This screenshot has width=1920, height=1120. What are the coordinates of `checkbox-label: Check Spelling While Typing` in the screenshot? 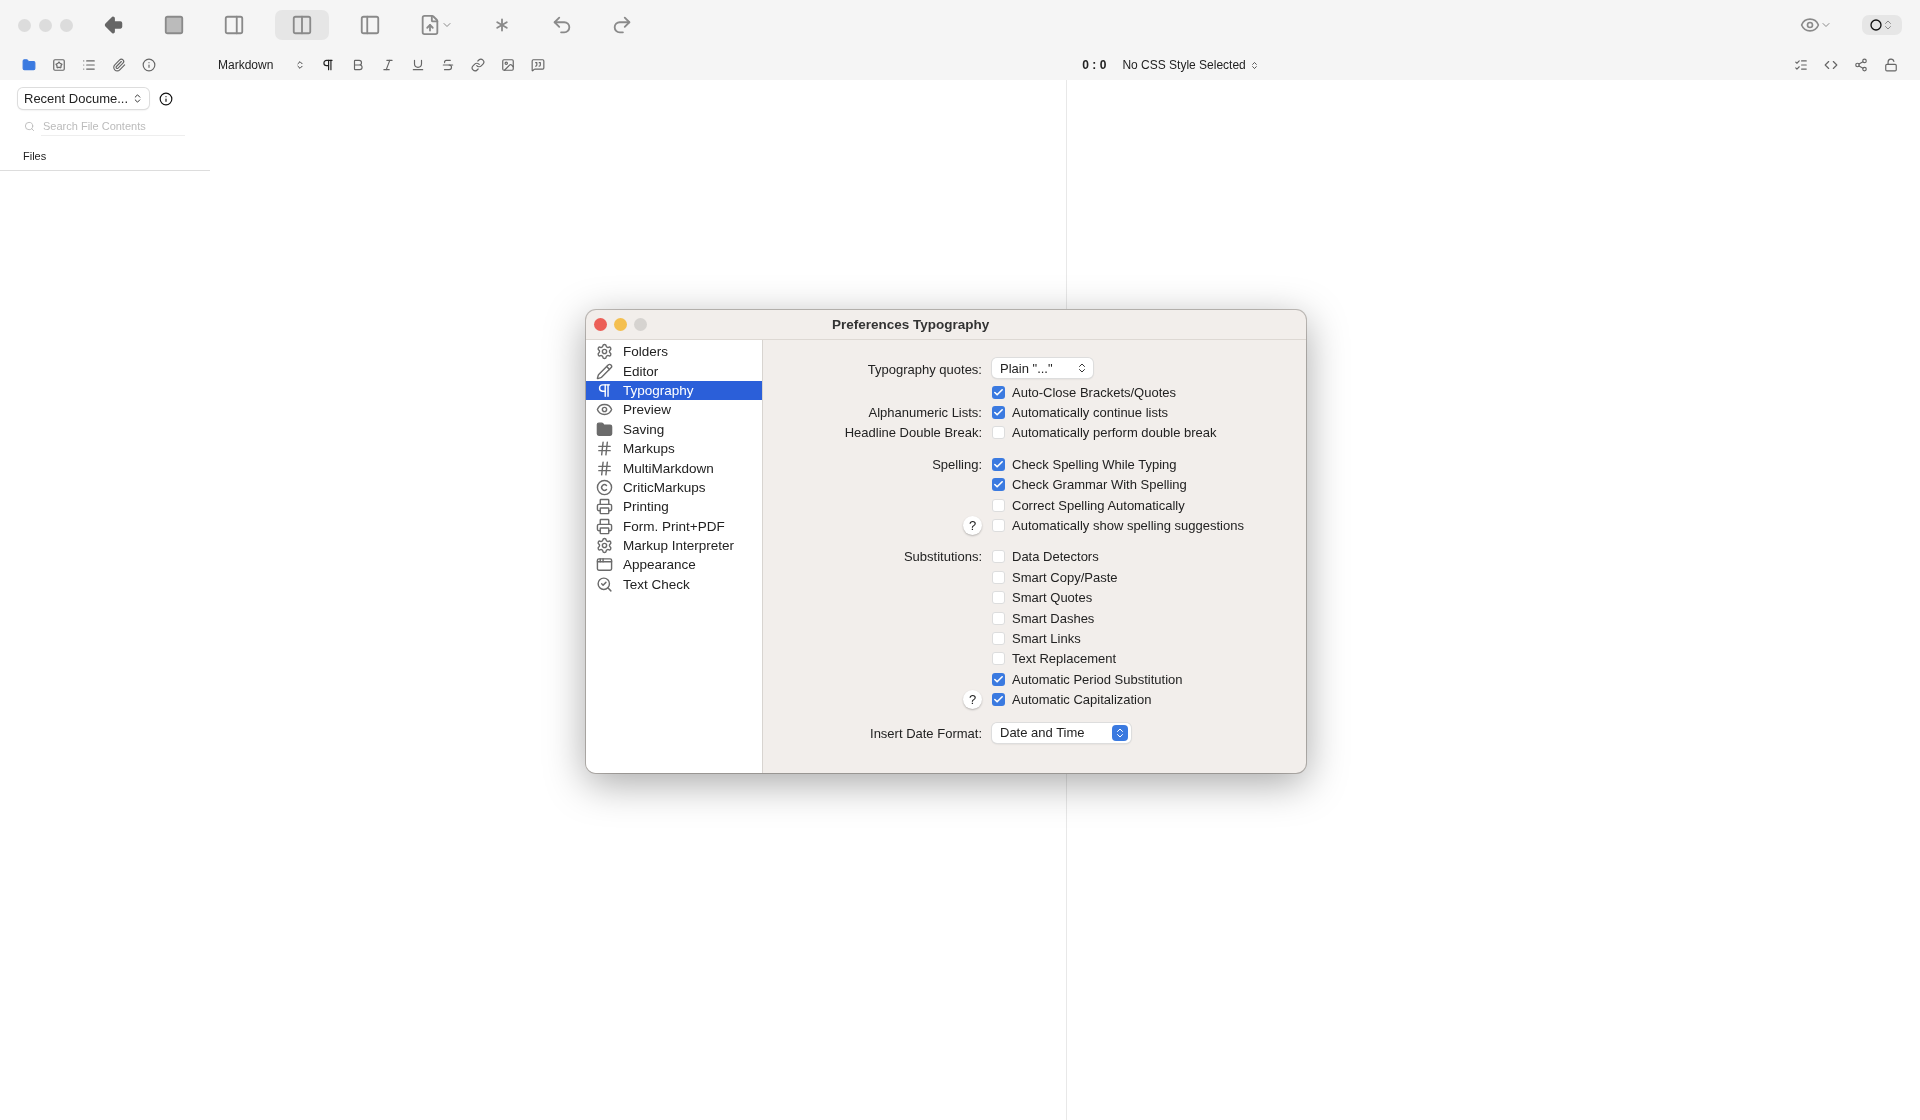 It's located at (1094, 464).